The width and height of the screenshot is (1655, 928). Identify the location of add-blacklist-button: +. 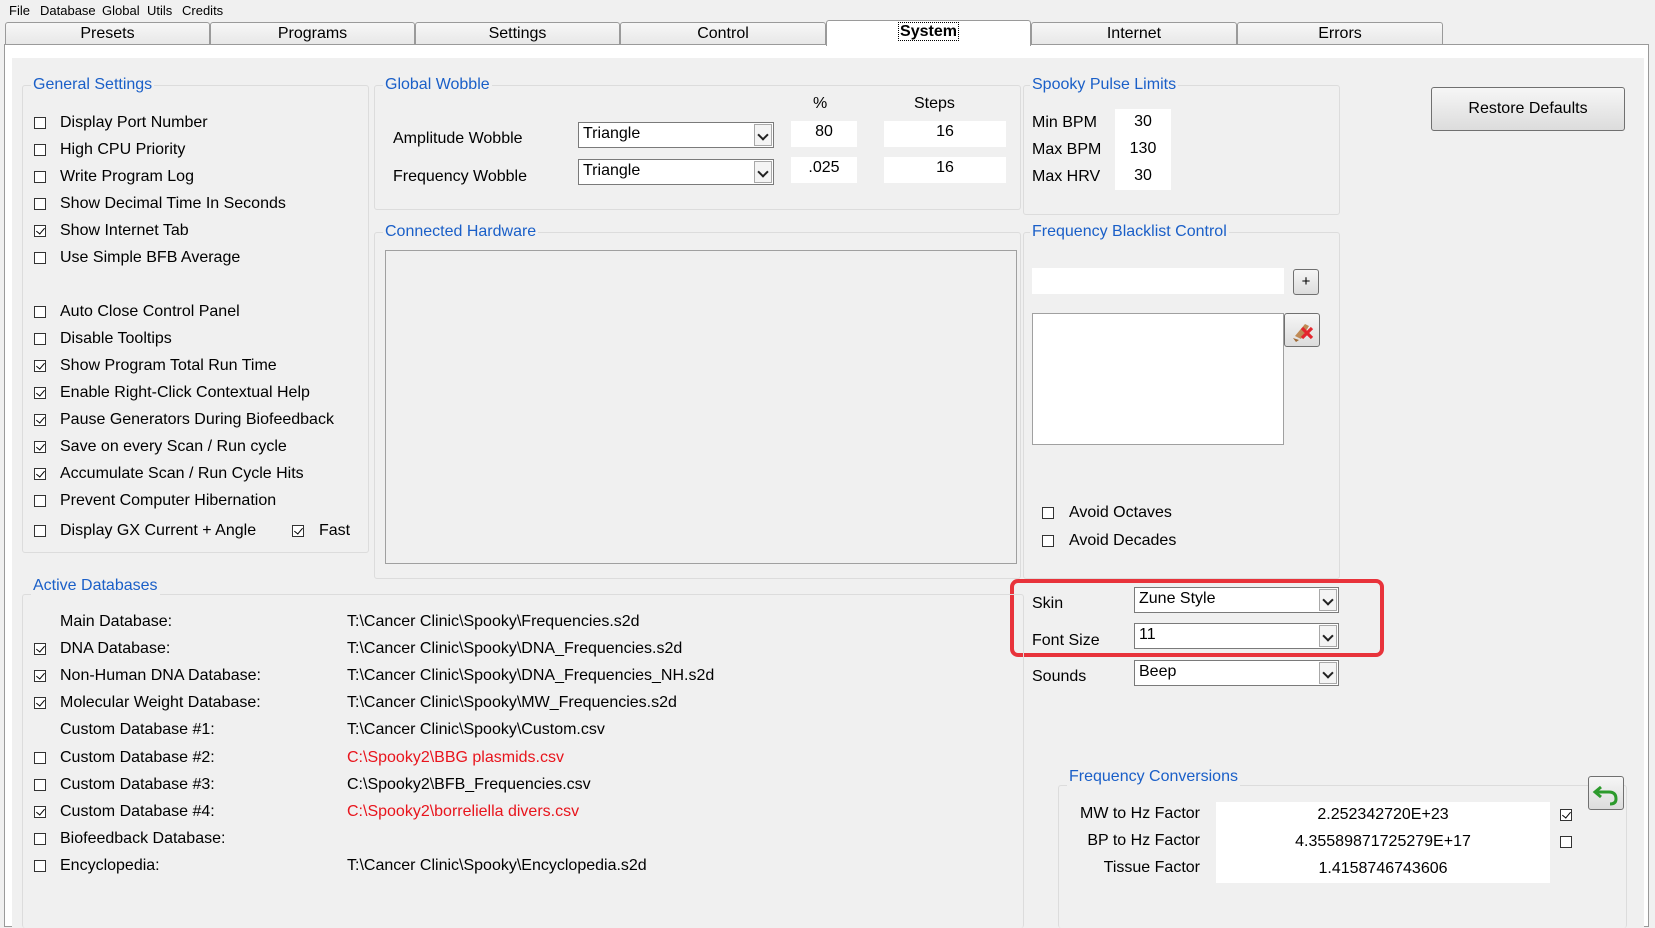
(1306, 282).